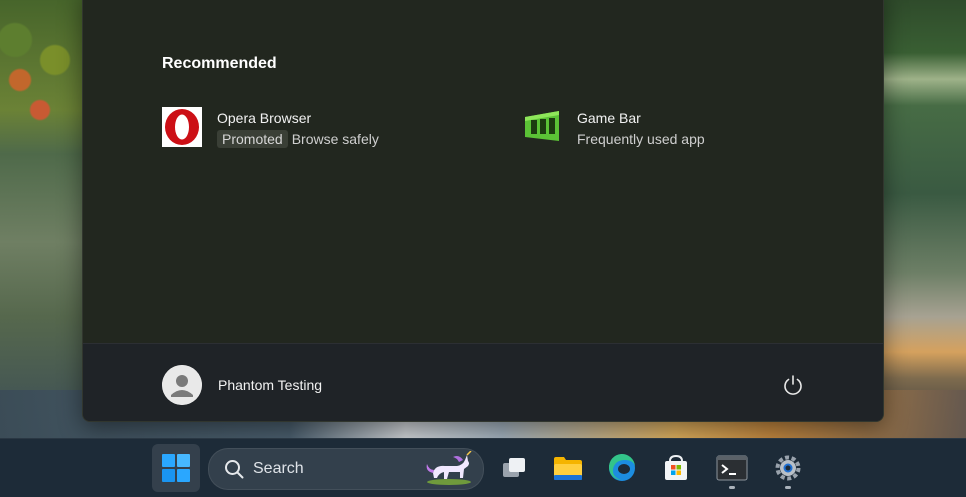  Describe the element at coordinates (641, 139) in the screenshot. I see `recommended-item-subtitle: Frequently used app` at that location.